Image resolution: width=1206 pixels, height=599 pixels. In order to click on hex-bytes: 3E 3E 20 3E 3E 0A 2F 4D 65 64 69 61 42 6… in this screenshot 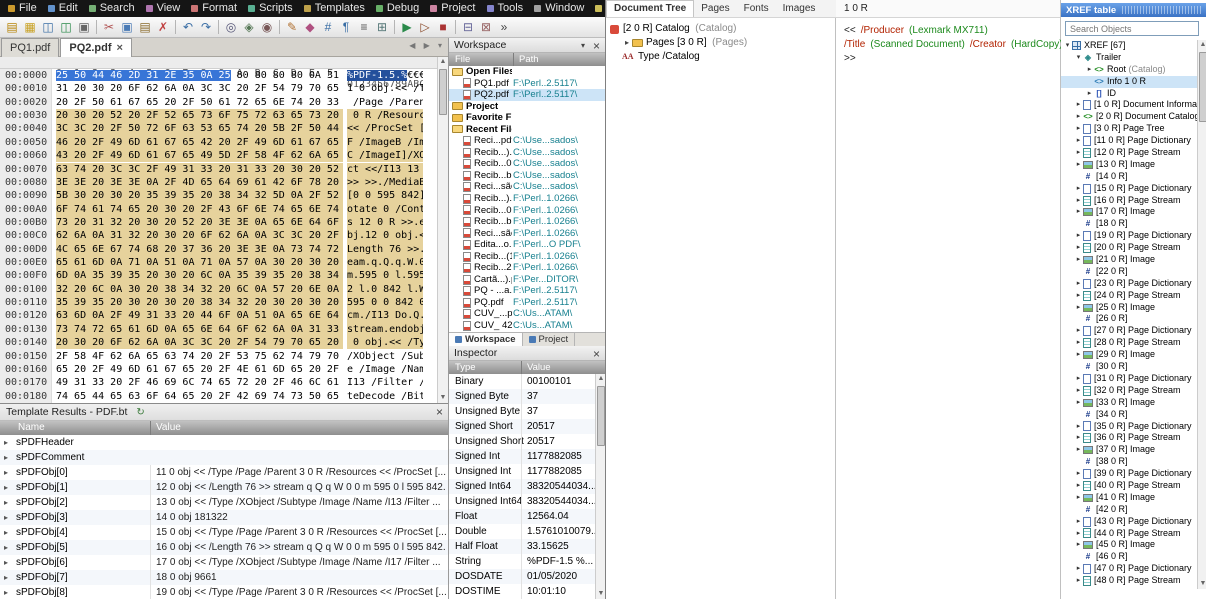, I will do `click(199, 182)`.